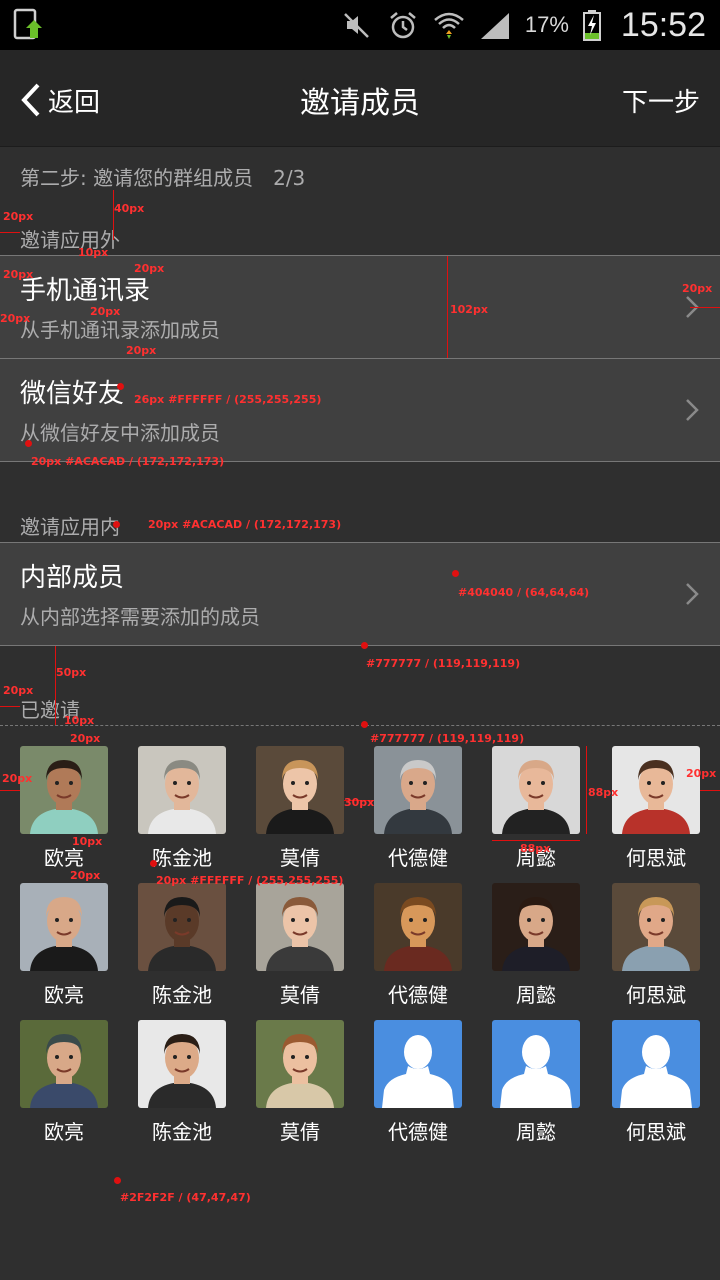 Image resolution: width=720 pixels, height=1280 pixels. What do you see at coordinates (70, 527) in the screenshot?
I see `section-label-inside: 邀请应用内` at bounding box center [70, 527].